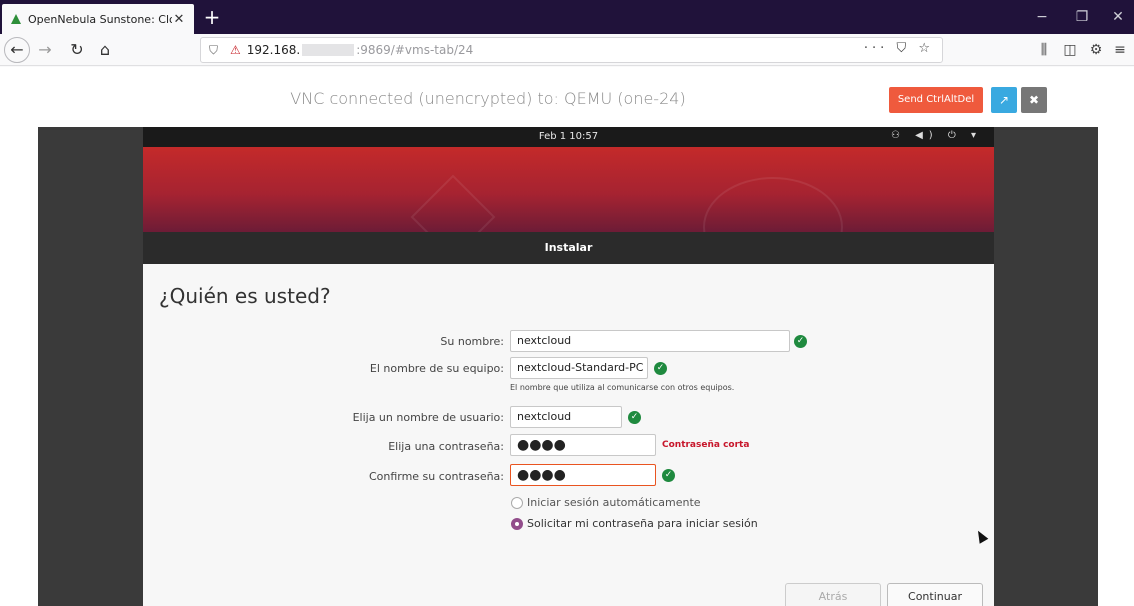  Describe the element at coordinates (105, 50) in the screenshot. I see `home-icon: ⌂` at that location.